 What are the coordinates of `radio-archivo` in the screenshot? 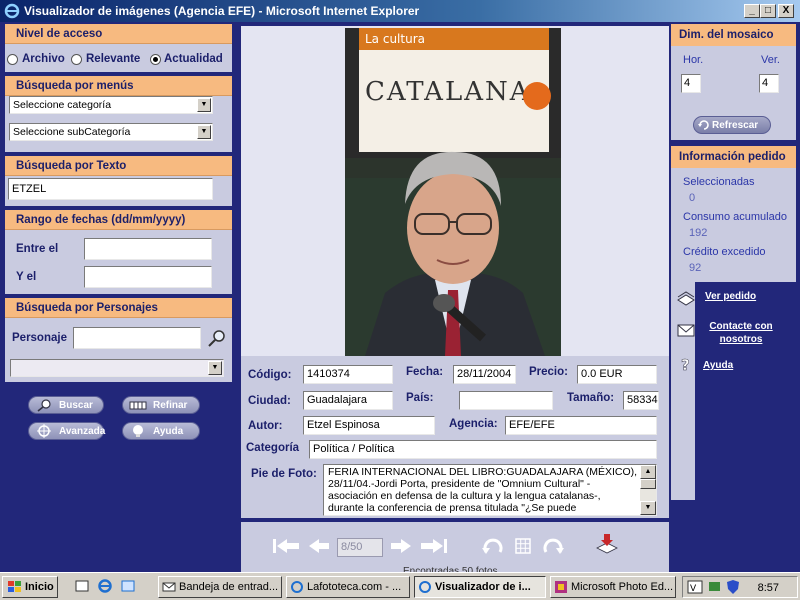 It's located at (12, 59).